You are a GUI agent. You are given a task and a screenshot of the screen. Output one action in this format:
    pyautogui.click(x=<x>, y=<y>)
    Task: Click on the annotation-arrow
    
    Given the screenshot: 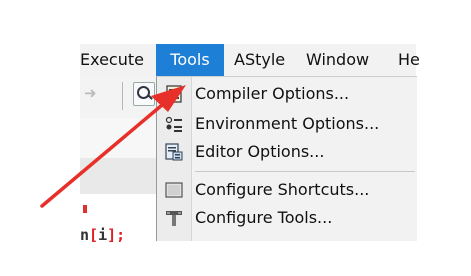 What is the action you would take?
    pyautogui.click(x=113, y=146)
    